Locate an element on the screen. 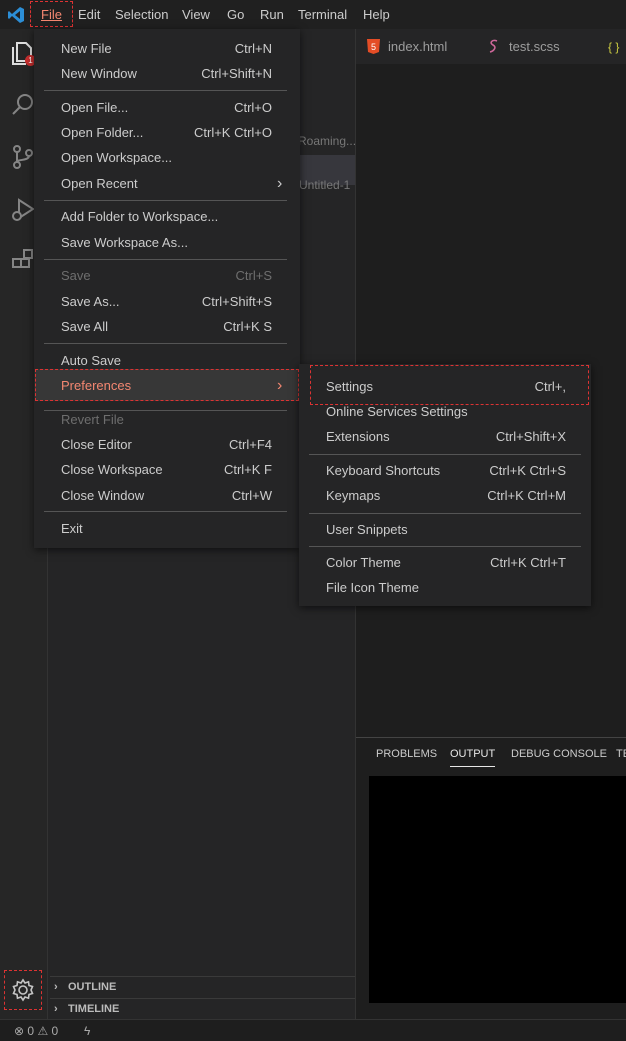  shortcut-new-window: Ctrl+Shift+N is located at coordinates (236, 73).